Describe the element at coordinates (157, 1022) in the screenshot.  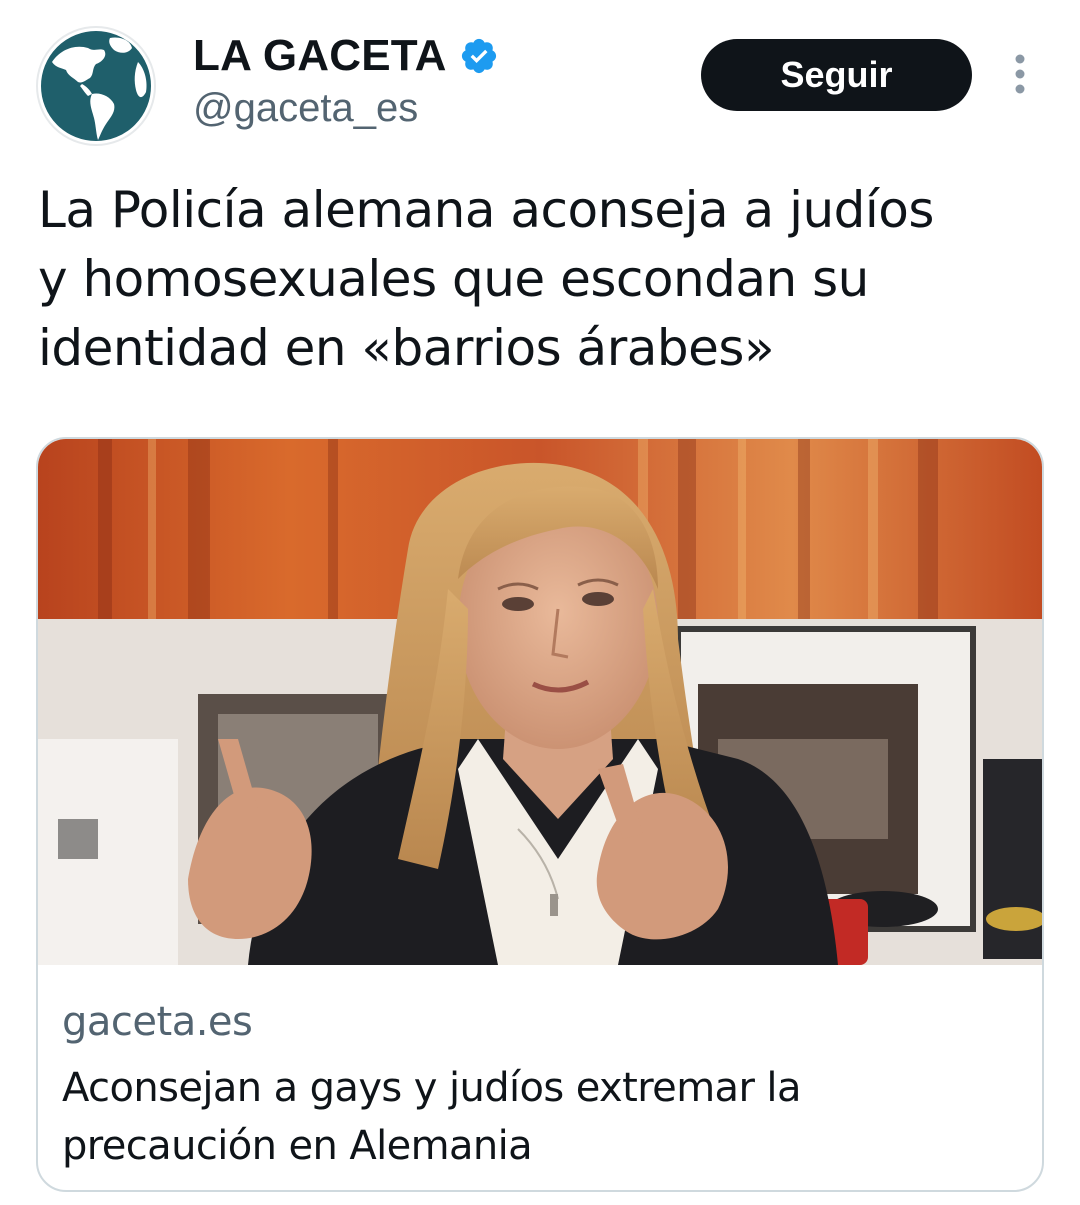
I see `card-domain: gaceta.es` at that location.